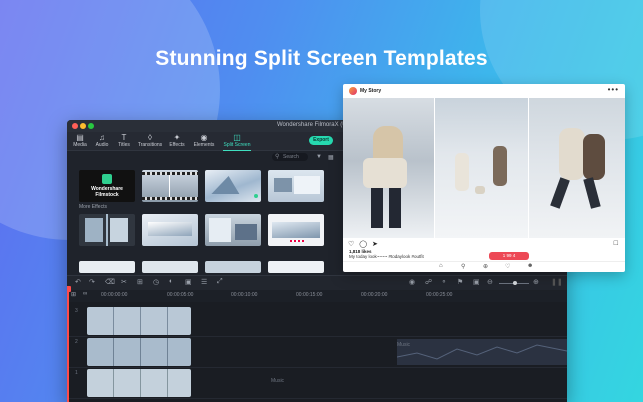  What do you see at coordinates (244, 295) in the screenshot?
I see `ruler-mark: 00:00:10:00` at bounding box center [244, 295].